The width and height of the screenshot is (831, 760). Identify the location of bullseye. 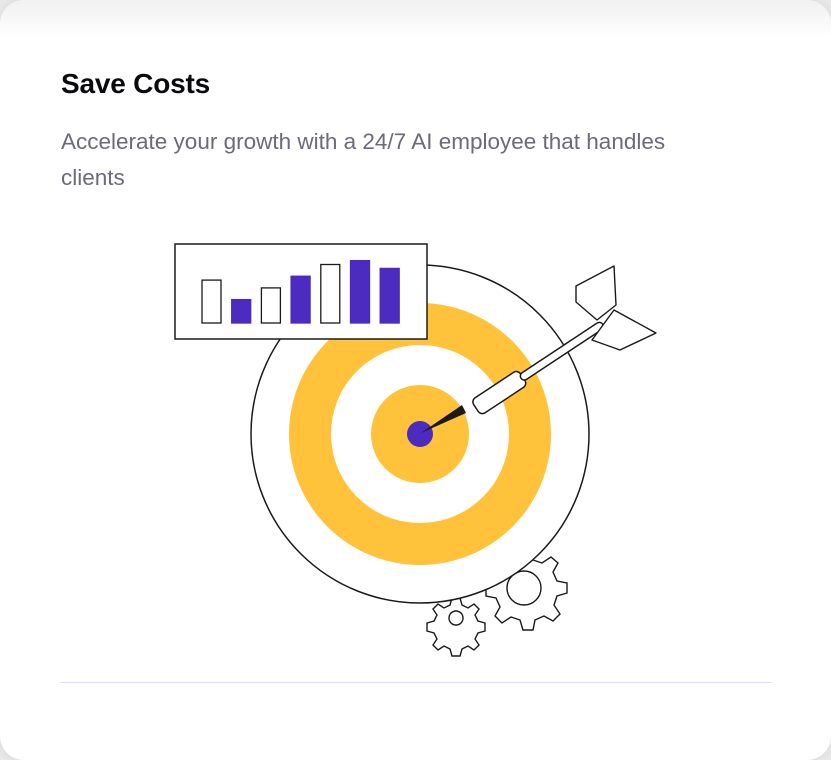
(420, 434).